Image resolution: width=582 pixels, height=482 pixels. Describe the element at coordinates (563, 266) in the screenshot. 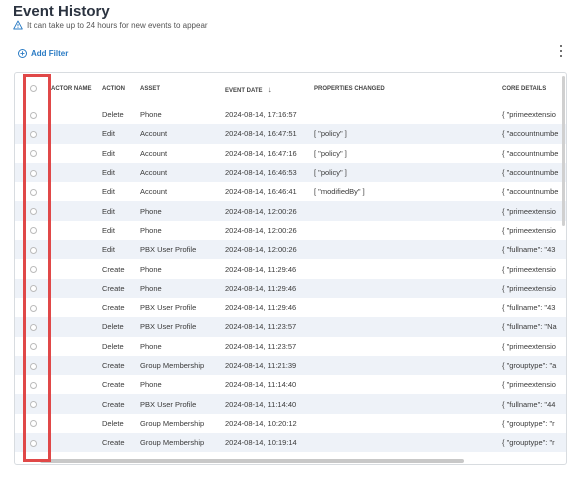

I see `vertical-scrollbar` at that location.